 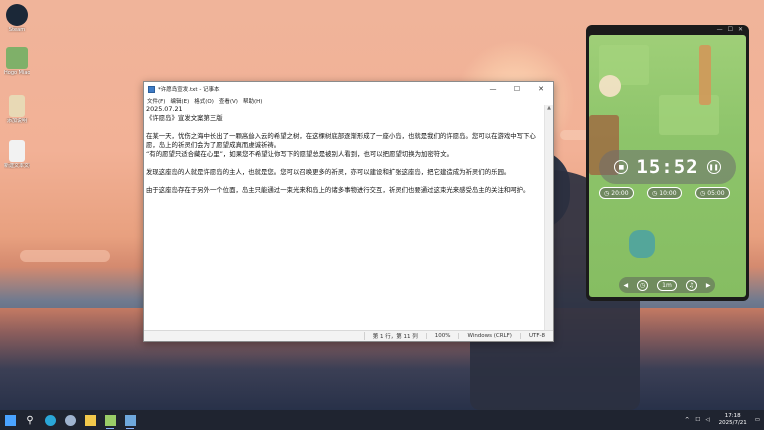 What do you see at coordinates (740, 29) in the screenshot?
I see `widget-close-button: ✕` at bounding box center [740, 29].